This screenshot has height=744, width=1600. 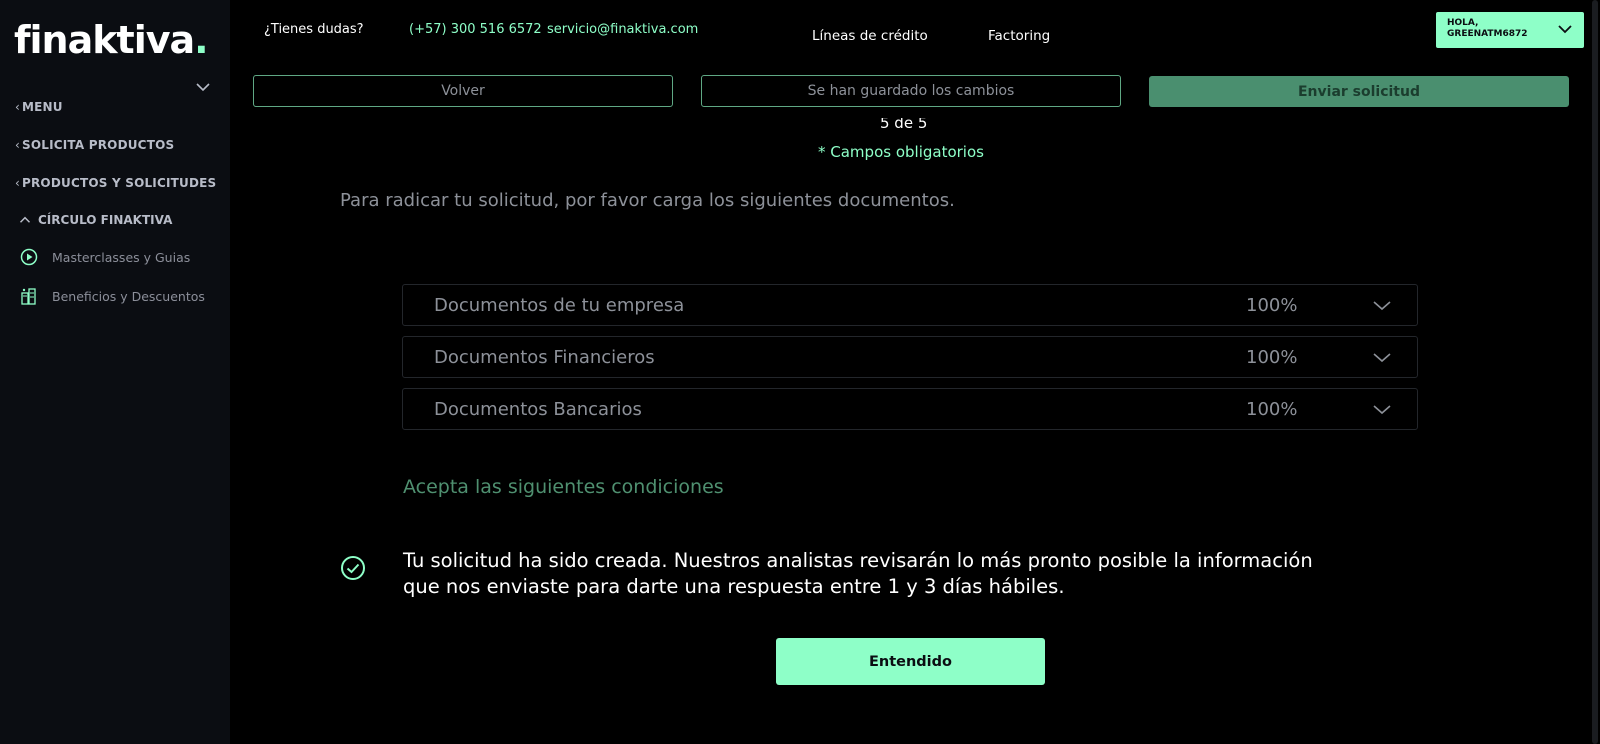 I want to click on play-circle-icon, so click(x=29, y=257).